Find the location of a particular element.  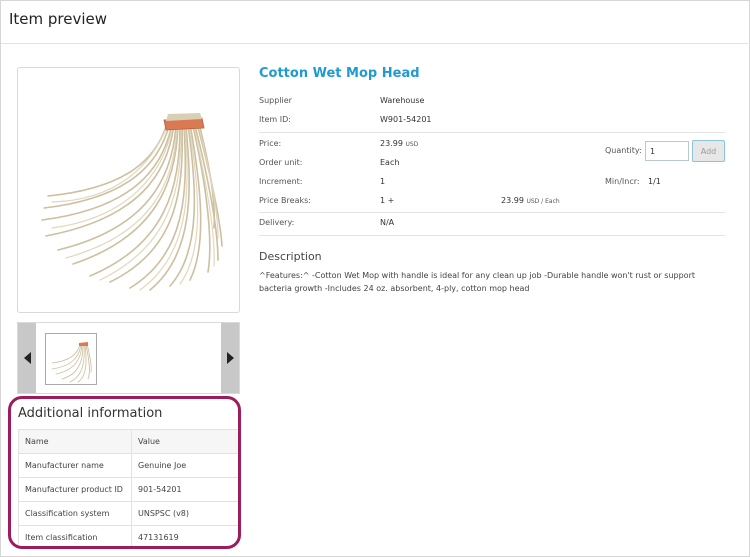

delivery-value: N/A is located at coordinates (387, 222).